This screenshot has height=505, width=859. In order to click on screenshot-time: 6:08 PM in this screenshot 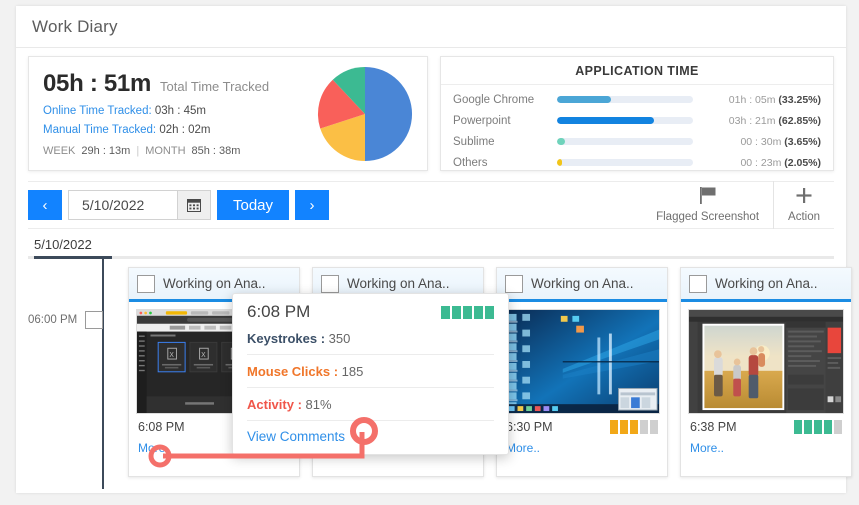, I will do `click(161, 427)`.